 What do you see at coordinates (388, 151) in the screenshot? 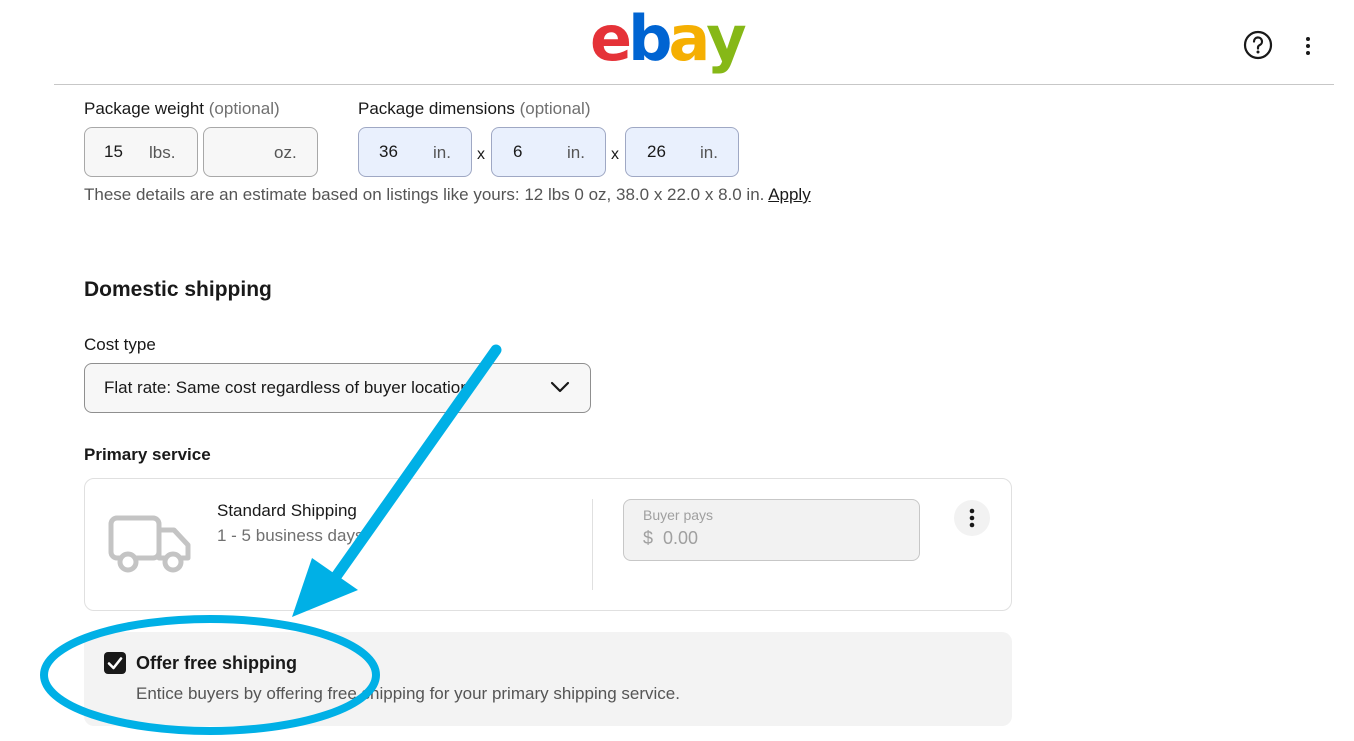
I see `dimension-length-value: 36` at bounding box center [388, 151].